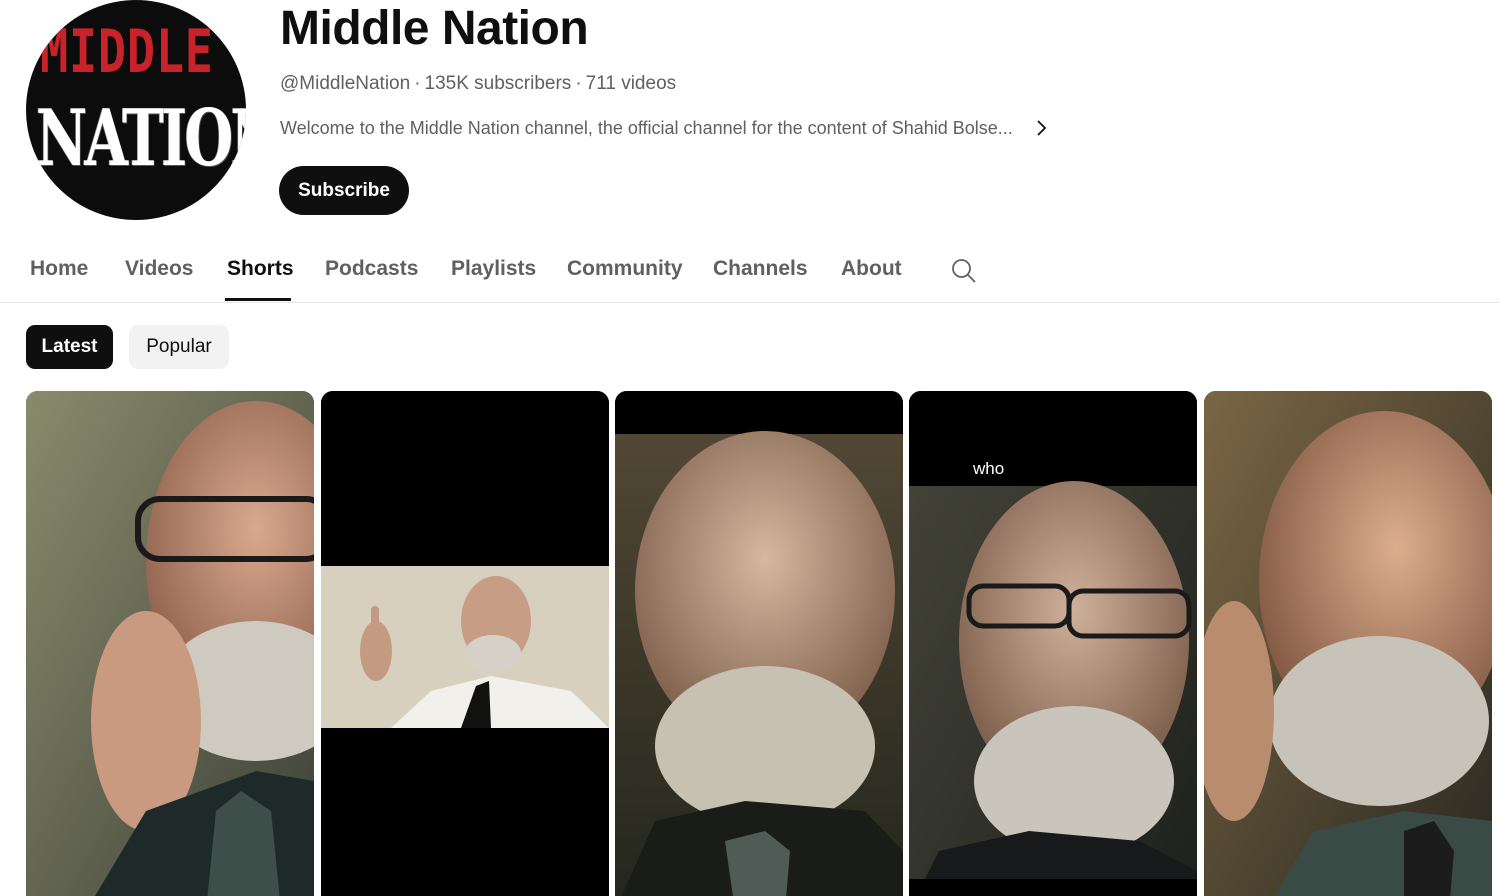 This screenshot has height=896, width=1500. Describe the element at coordinates (1041, 128) in the screenshot. I see `chevron-right-icon` at that location.